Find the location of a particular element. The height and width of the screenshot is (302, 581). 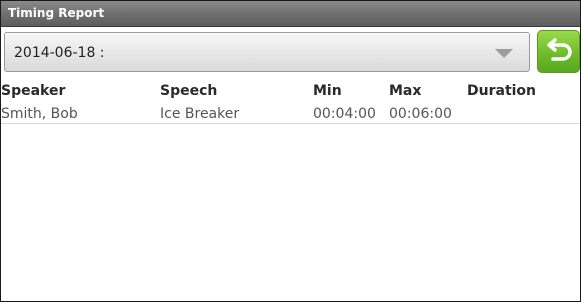

row-divider is located at coordinates (290, 123).